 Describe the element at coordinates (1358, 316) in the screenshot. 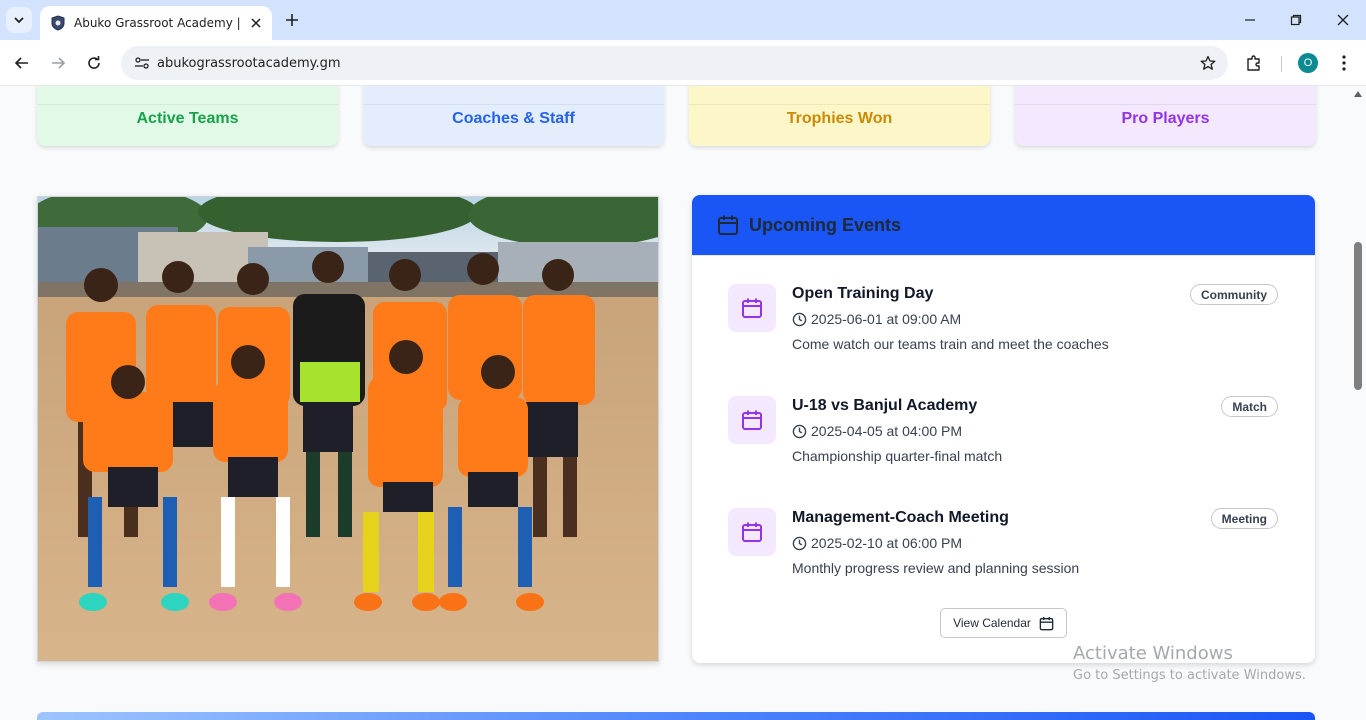

I see `scroll-thumb` at that location.